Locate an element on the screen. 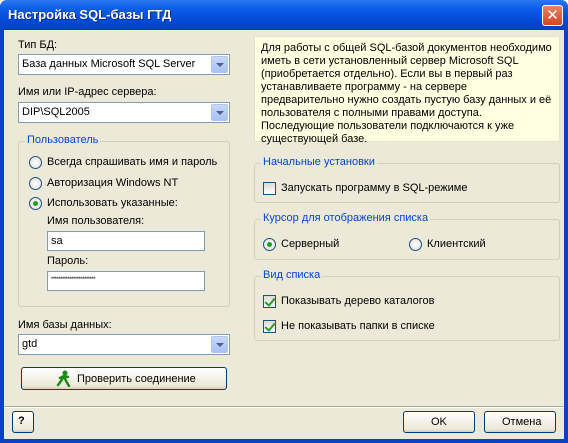 Image resolution: width=568 pixels, height=443 pixels. list-view-title: Вид списка is located at coordinates (292, 275).